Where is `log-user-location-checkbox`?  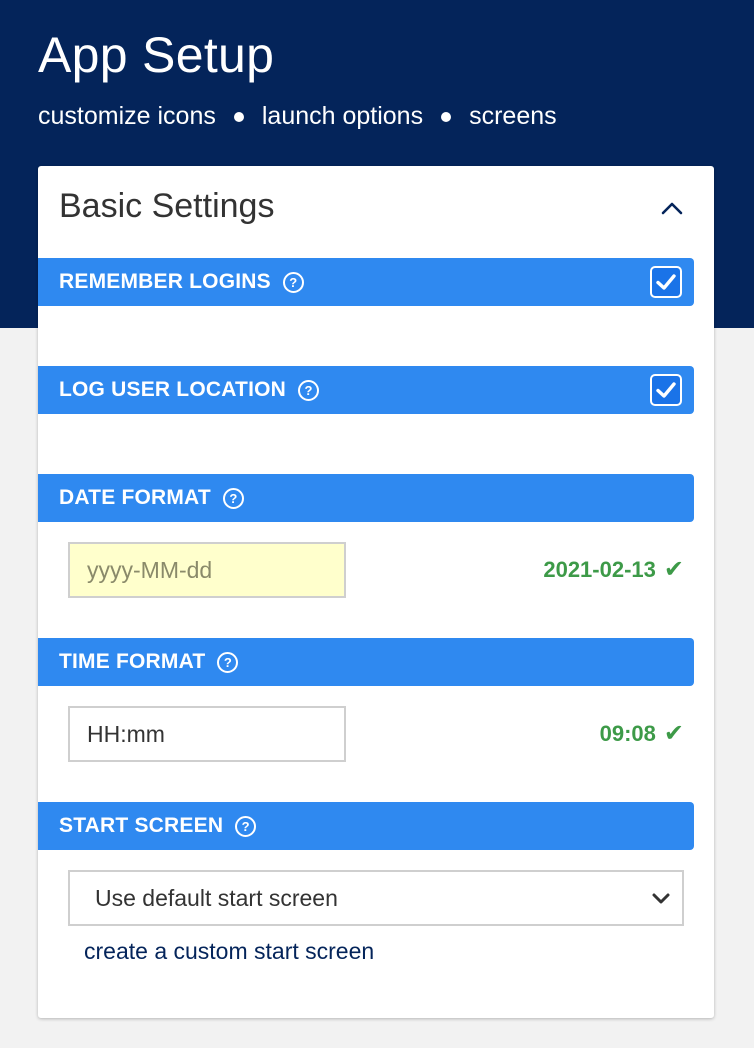 log-user-location-checkbox is located at coordinates (666, 390).